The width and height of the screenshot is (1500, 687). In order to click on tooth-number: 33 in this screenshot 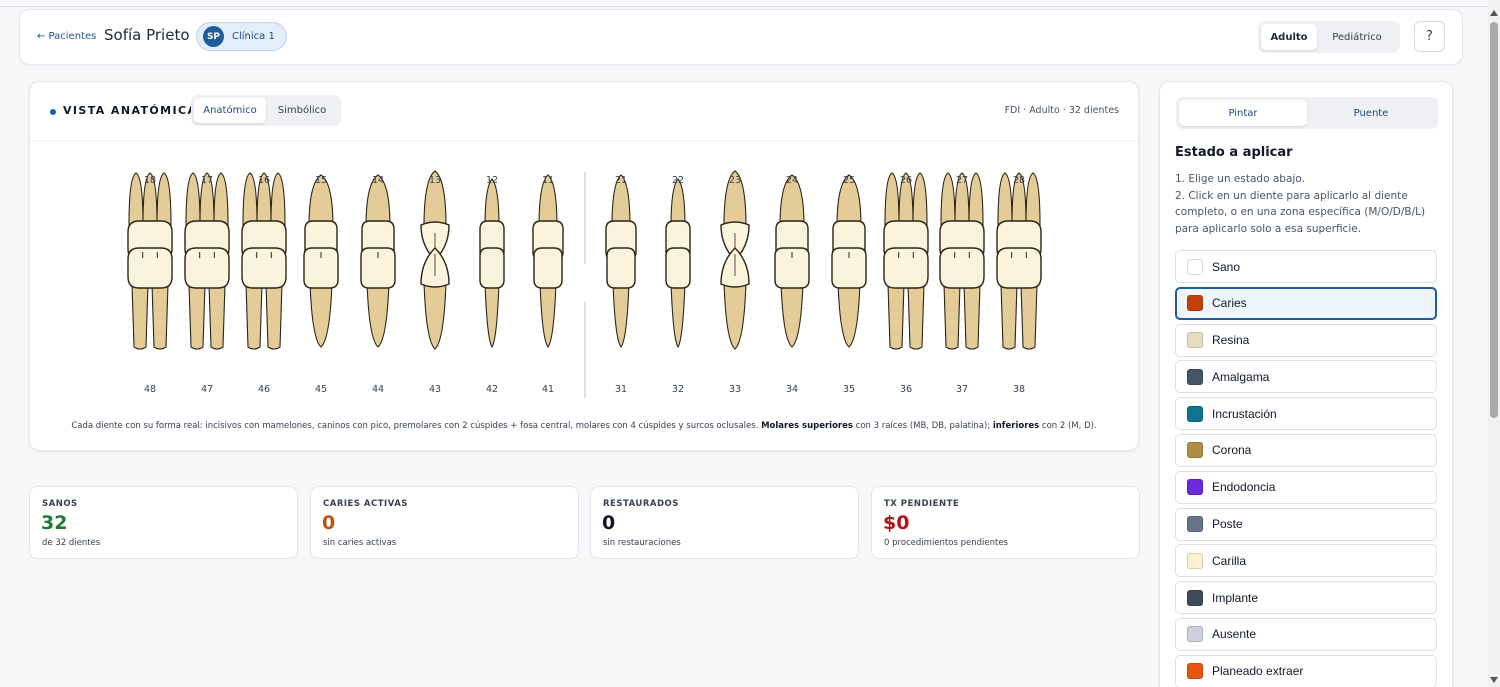, I will do `click(735, 389)`.